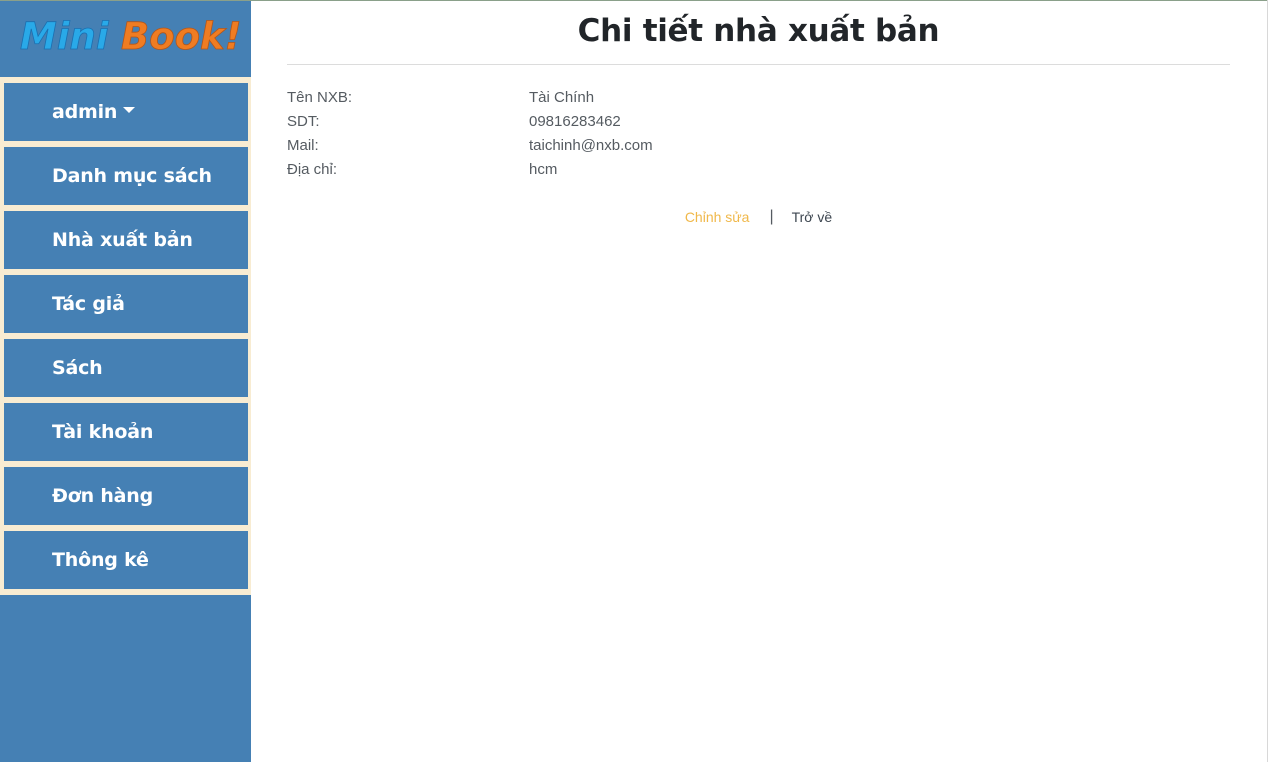  Describe the element at coordinates (320, 97) in the screenshot. I see `detail-label: Tên NXB:` at that location.